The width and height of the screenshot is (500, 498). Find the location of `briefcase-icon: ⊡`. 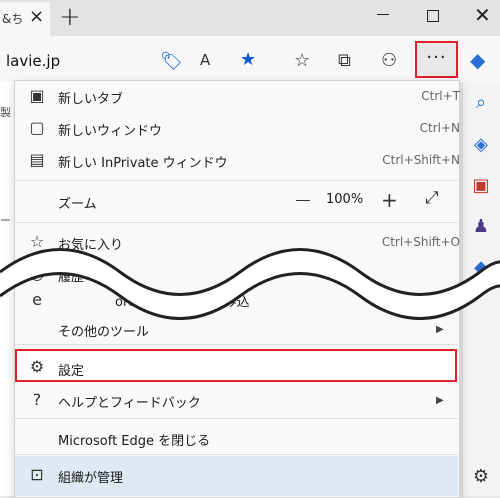

briefcase-icon: ⊡ is located at coordinates (37, 474).